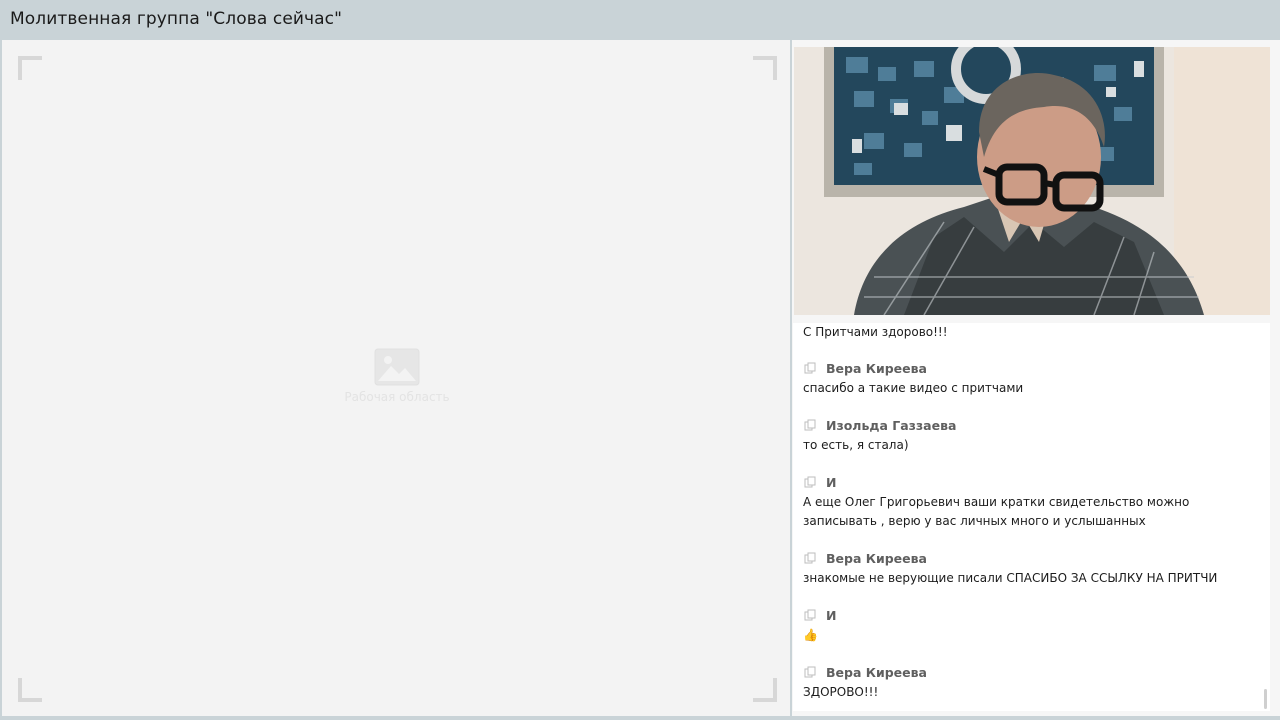 Image resolution: width=1280 pixels, height=720 pixels. I want to click on image-icon, so click(397, 367).